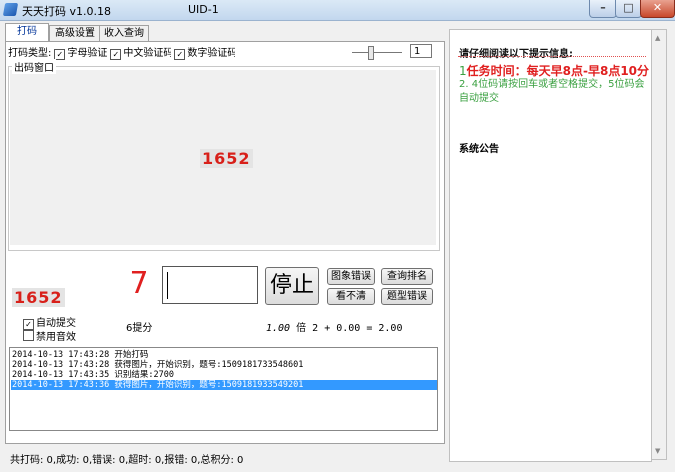 The width and height of the screenshot is (675, 472). I want to click on speed-value-box: 1, so click(421, 51).